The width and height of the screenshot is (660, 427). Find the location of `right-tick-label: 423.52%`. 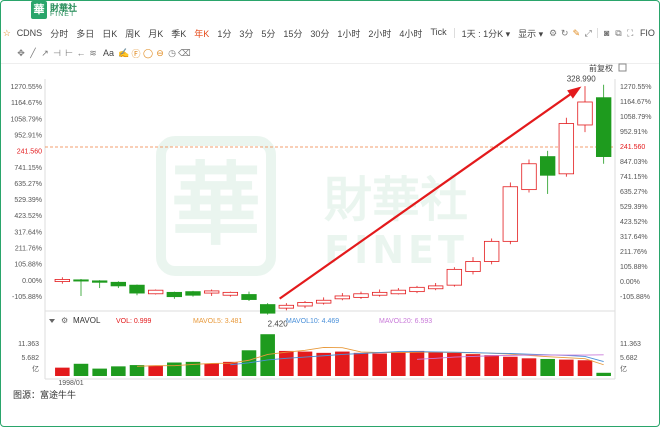

right-tick-label: 423.52% is located at coordinates (634, 222).